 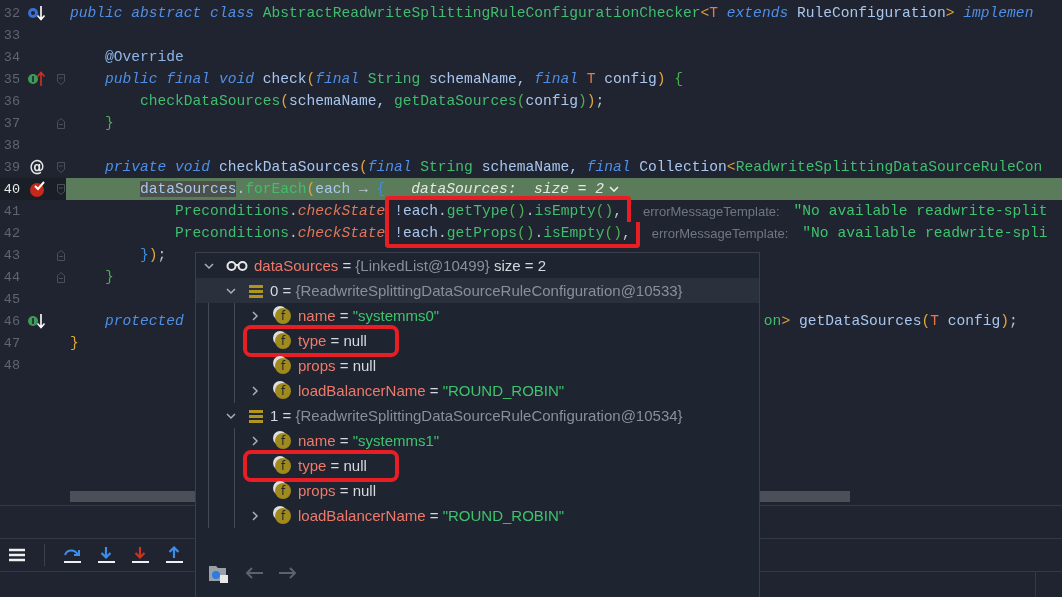 I want to click on line-number: 40, so click(x=11, y=189).